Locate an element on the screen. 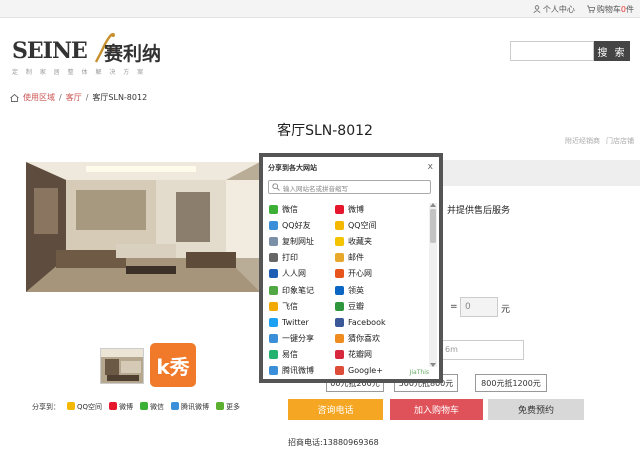  share-site-item: 花瓣网 is located at coordinates (368, 354).